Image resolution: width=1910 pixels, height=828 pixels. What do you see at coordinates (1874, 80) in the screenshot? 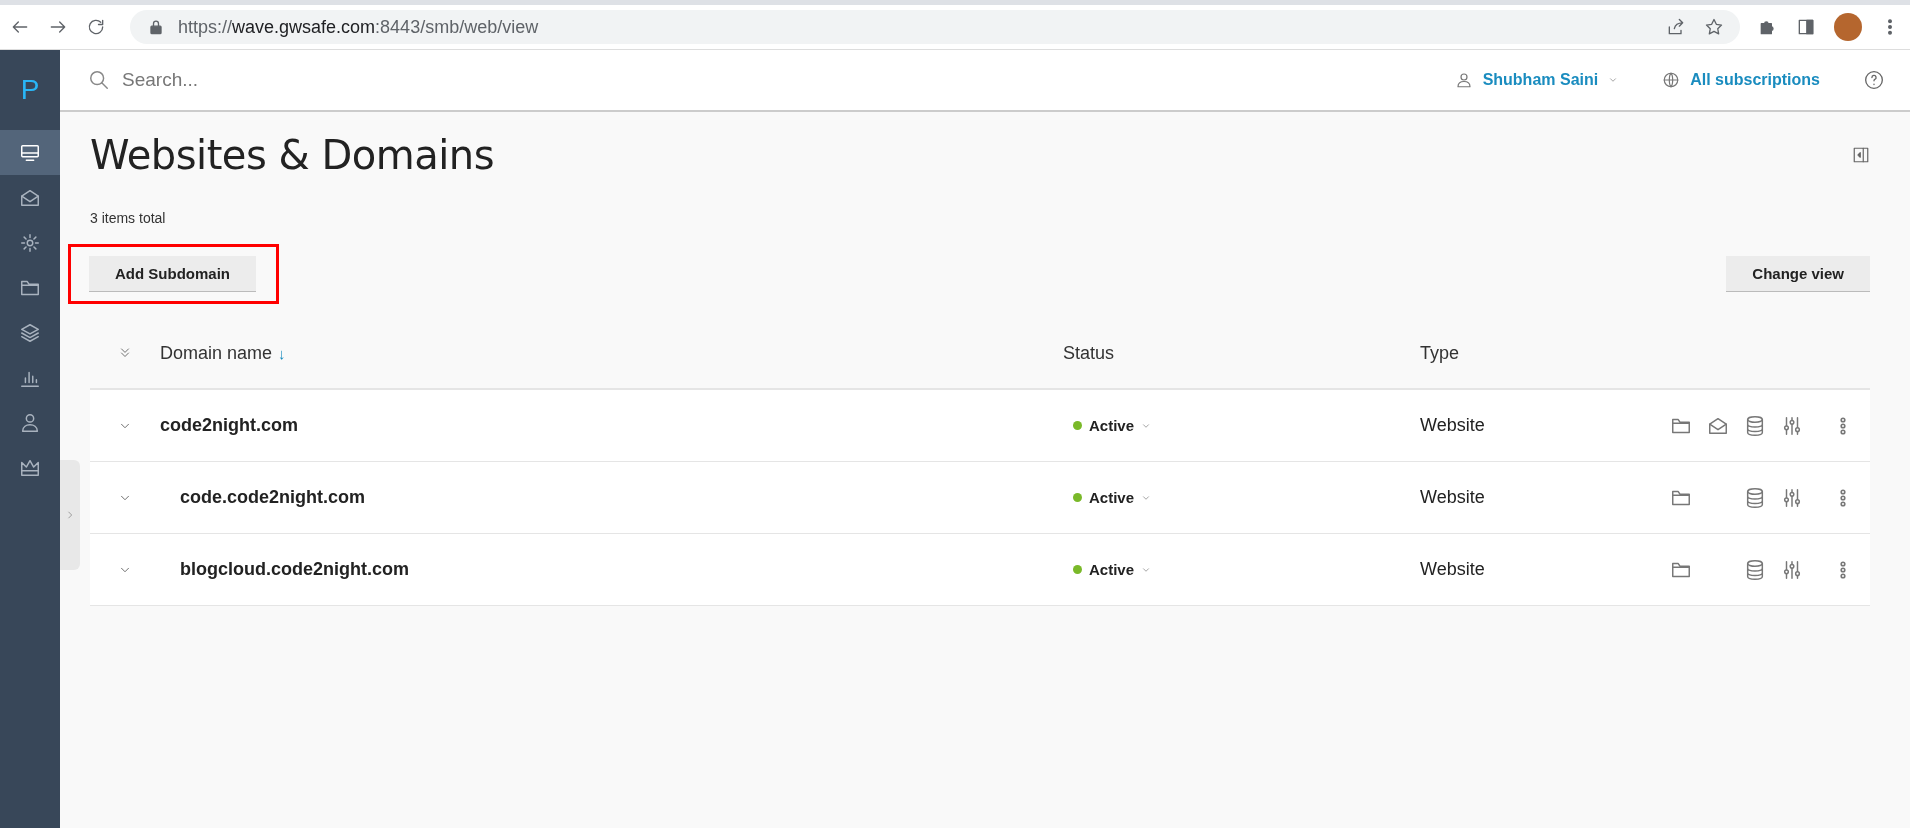
I see `help-icon` at bounding box center [1874, 80].